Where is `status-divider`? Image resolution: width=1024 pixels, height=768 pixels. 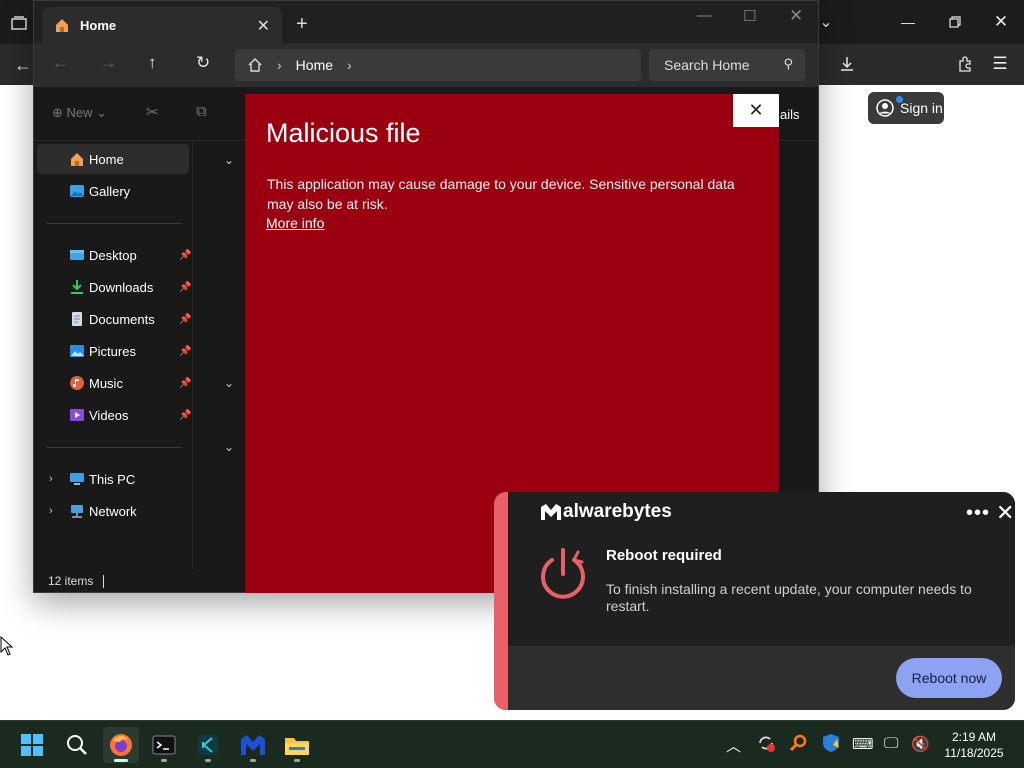
status-divider is located at coordinates (104, 581).